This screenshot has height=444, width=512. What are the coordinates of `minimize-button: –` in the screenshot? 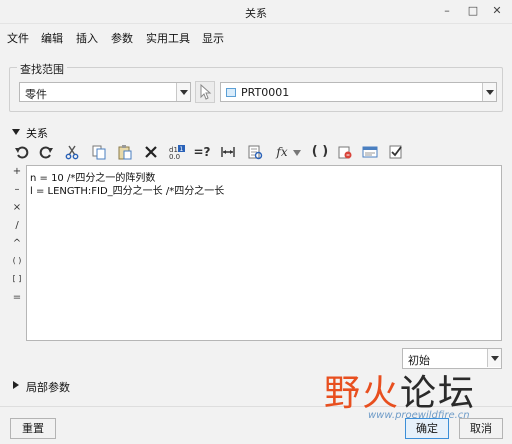 It's located at (447, 11).